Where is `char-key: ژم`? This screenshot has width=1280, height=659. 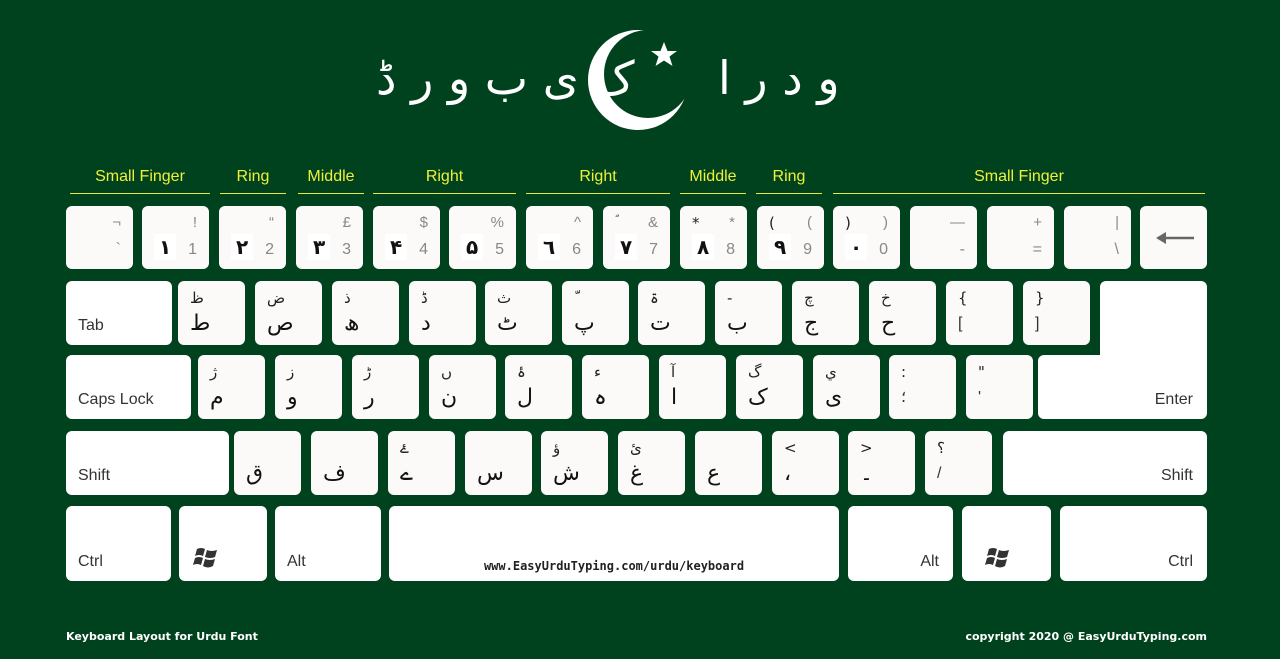
char-key: ژم is located at coordinates (231, 387).